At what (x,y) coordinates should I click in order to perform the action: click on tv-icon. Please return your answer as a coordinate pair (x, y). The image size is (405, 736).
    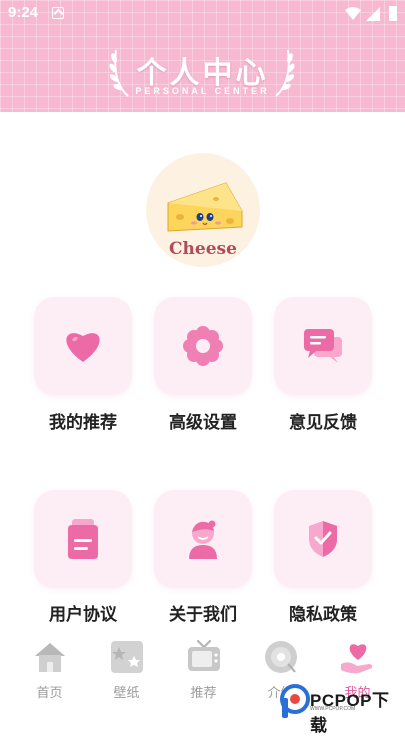
    Looking at the image, I should click on (204, 655).